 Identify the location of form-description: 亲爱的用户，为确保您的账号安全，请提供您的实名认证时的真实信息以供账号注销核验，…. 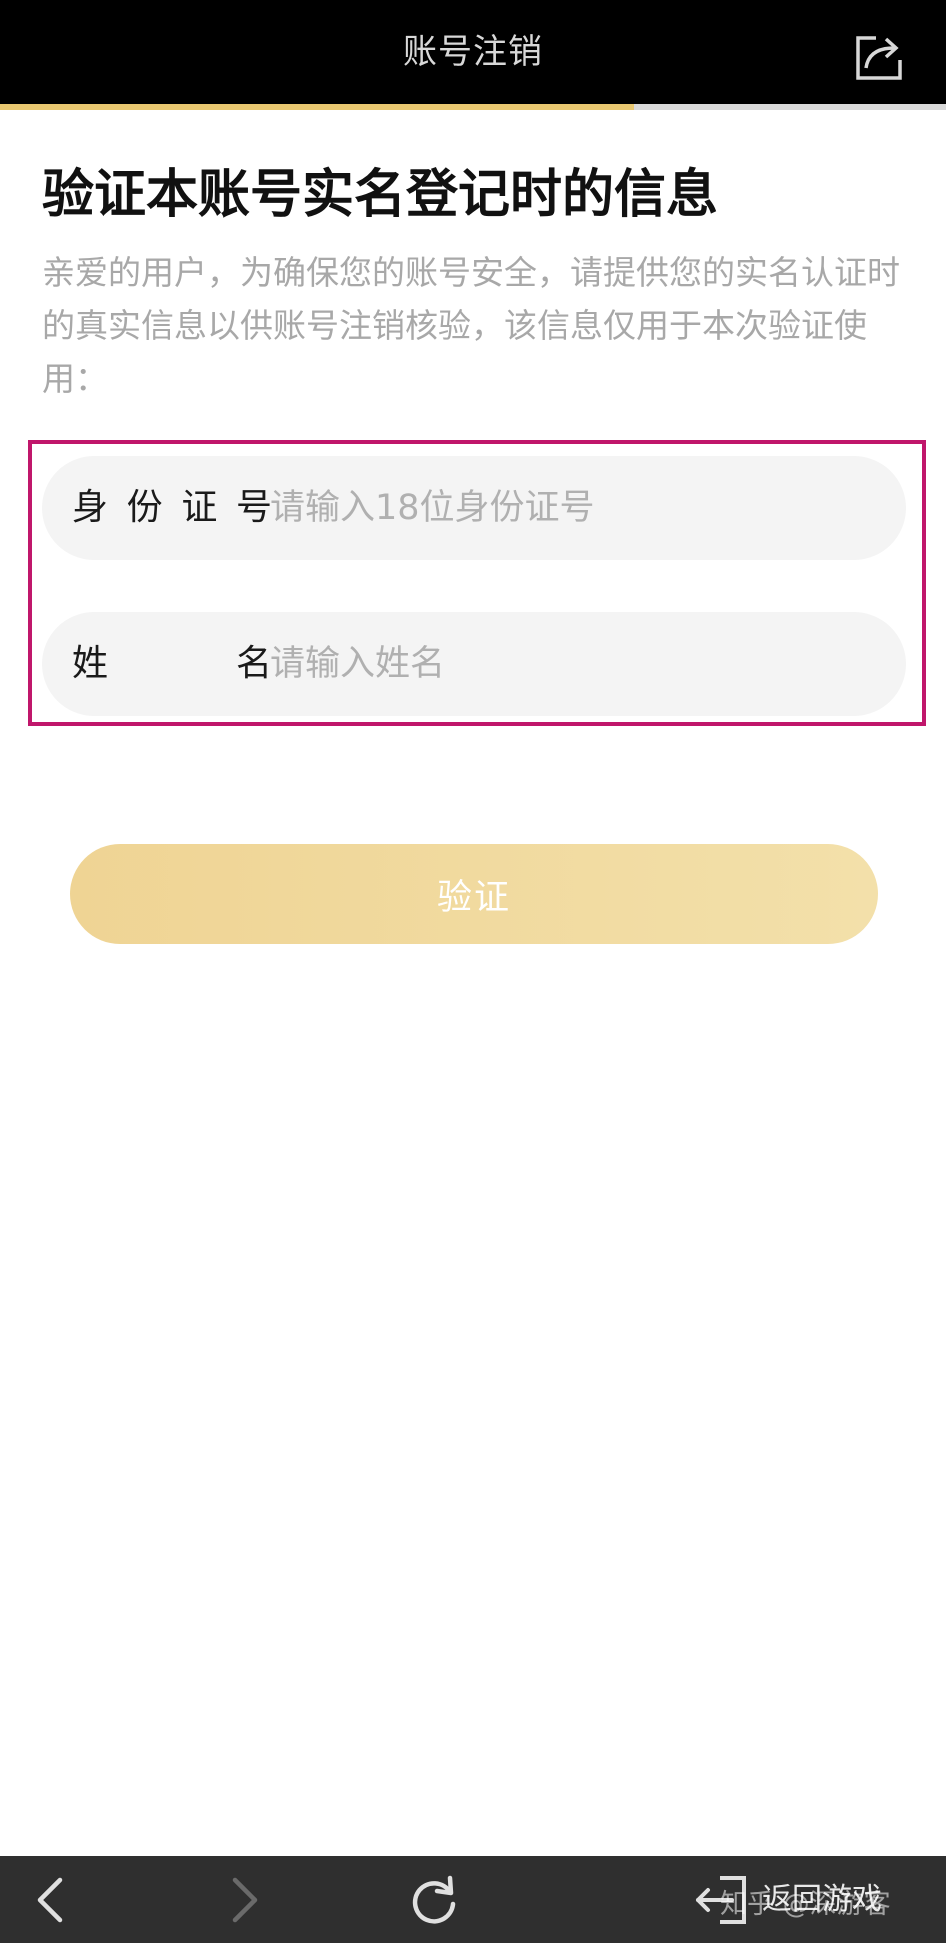
(471, 325).